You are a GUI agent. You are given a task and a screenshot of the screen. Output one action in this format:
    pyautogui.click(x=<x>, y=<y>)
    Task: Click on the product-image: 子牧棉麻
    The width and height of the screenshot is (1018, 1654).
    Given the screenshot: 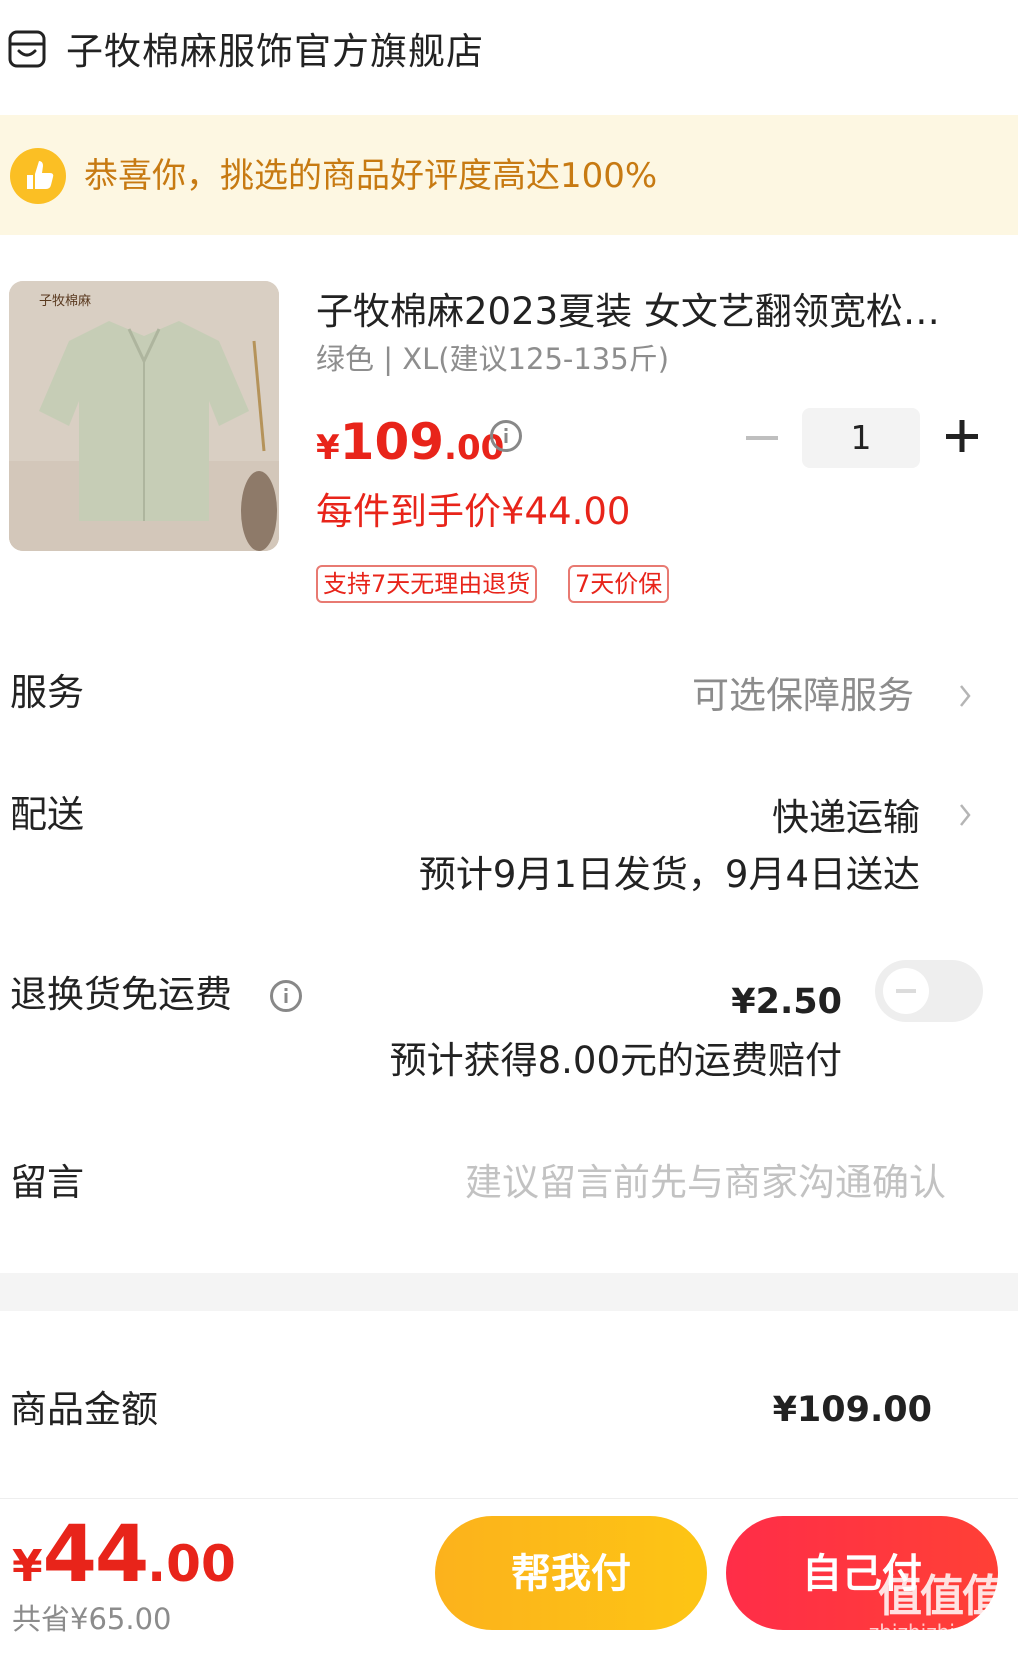 What is the action you would take?
    pyautogui.click(x=144, y=416)
    